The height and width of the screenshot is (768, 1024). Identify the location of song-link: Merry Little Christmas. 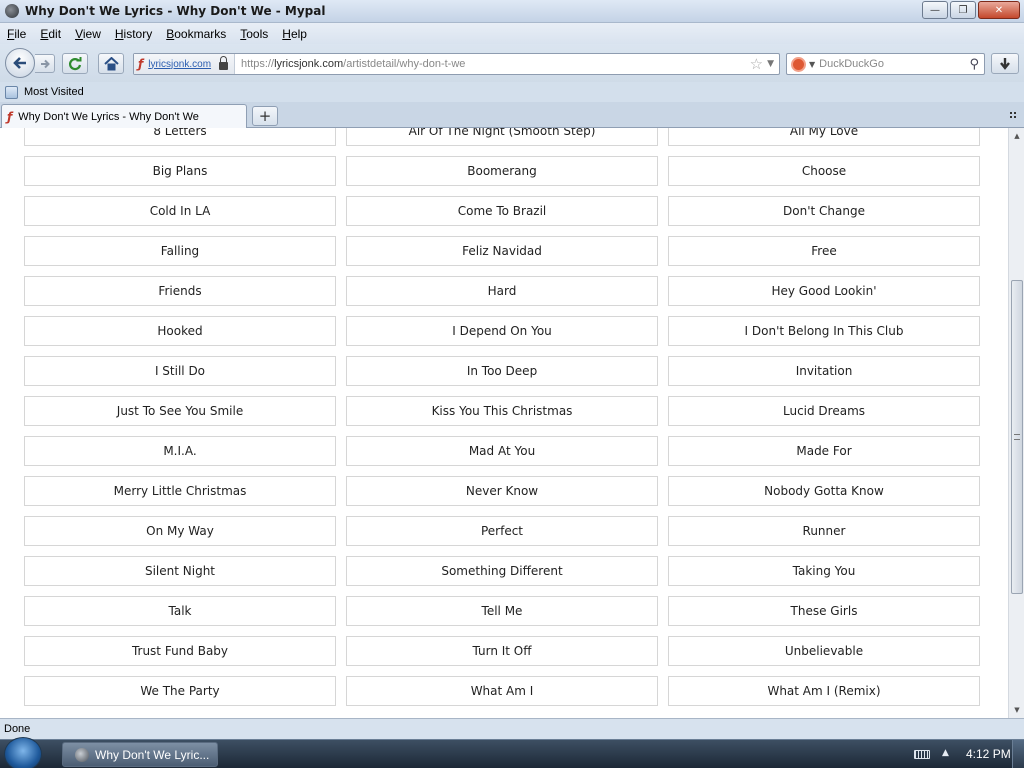
(180, 491).